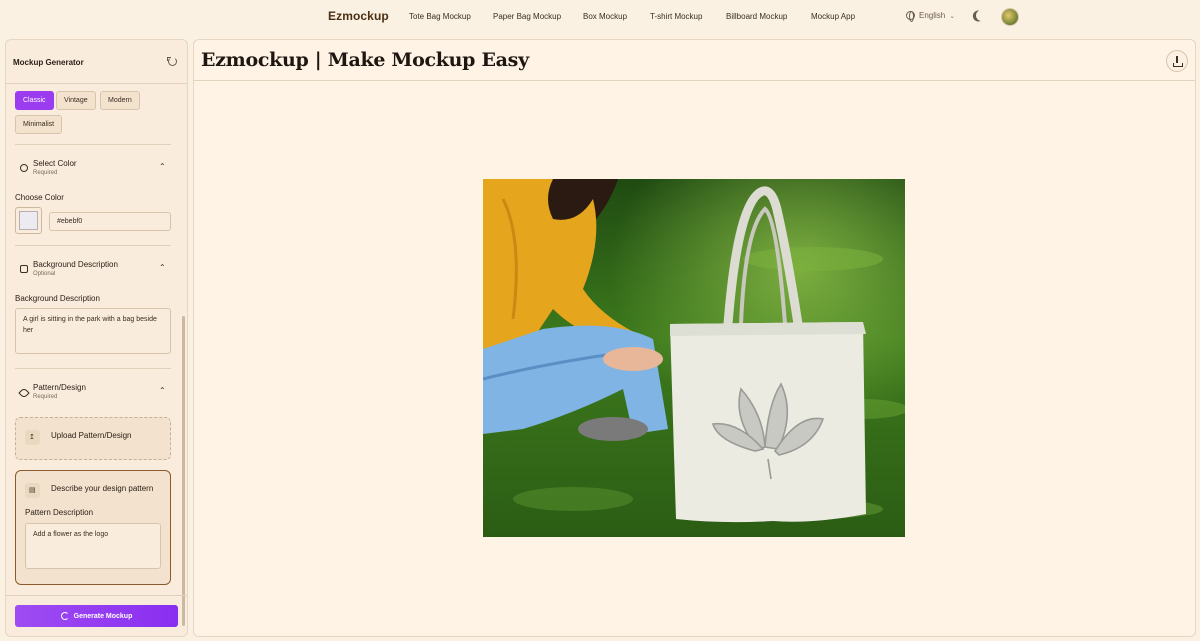 The image size is (1200, 641). I want to click on generate-mockup-button: Generate Mockup, so click(96, 616).